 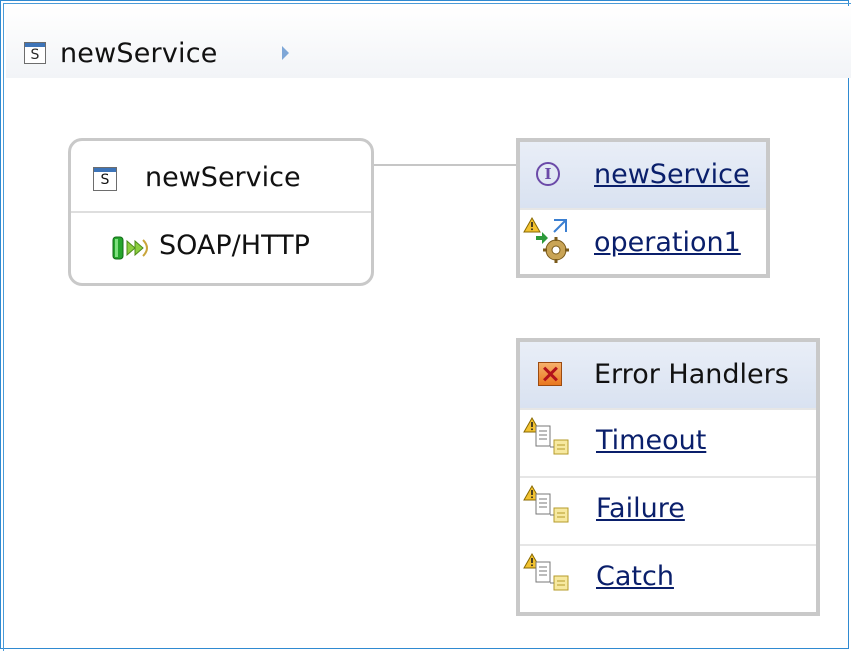 What do you see at coordinates (546, 239) in the screenshot?
I see `operation-warning-icon` at bounding box center [546, 239].